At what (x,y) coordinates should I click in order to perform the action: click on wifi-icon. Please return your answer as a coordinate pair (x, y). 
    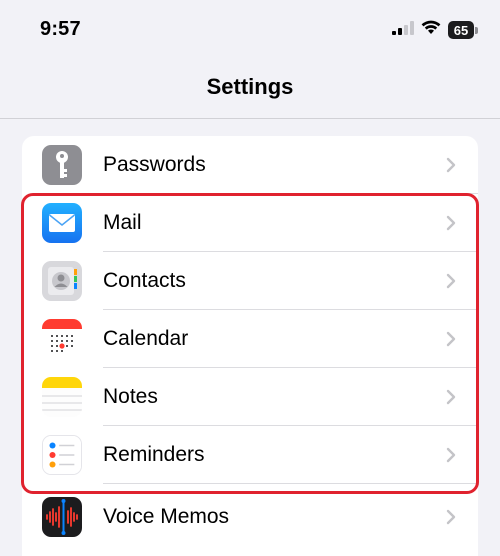
    Looking at the image, I should click on (431, 30).